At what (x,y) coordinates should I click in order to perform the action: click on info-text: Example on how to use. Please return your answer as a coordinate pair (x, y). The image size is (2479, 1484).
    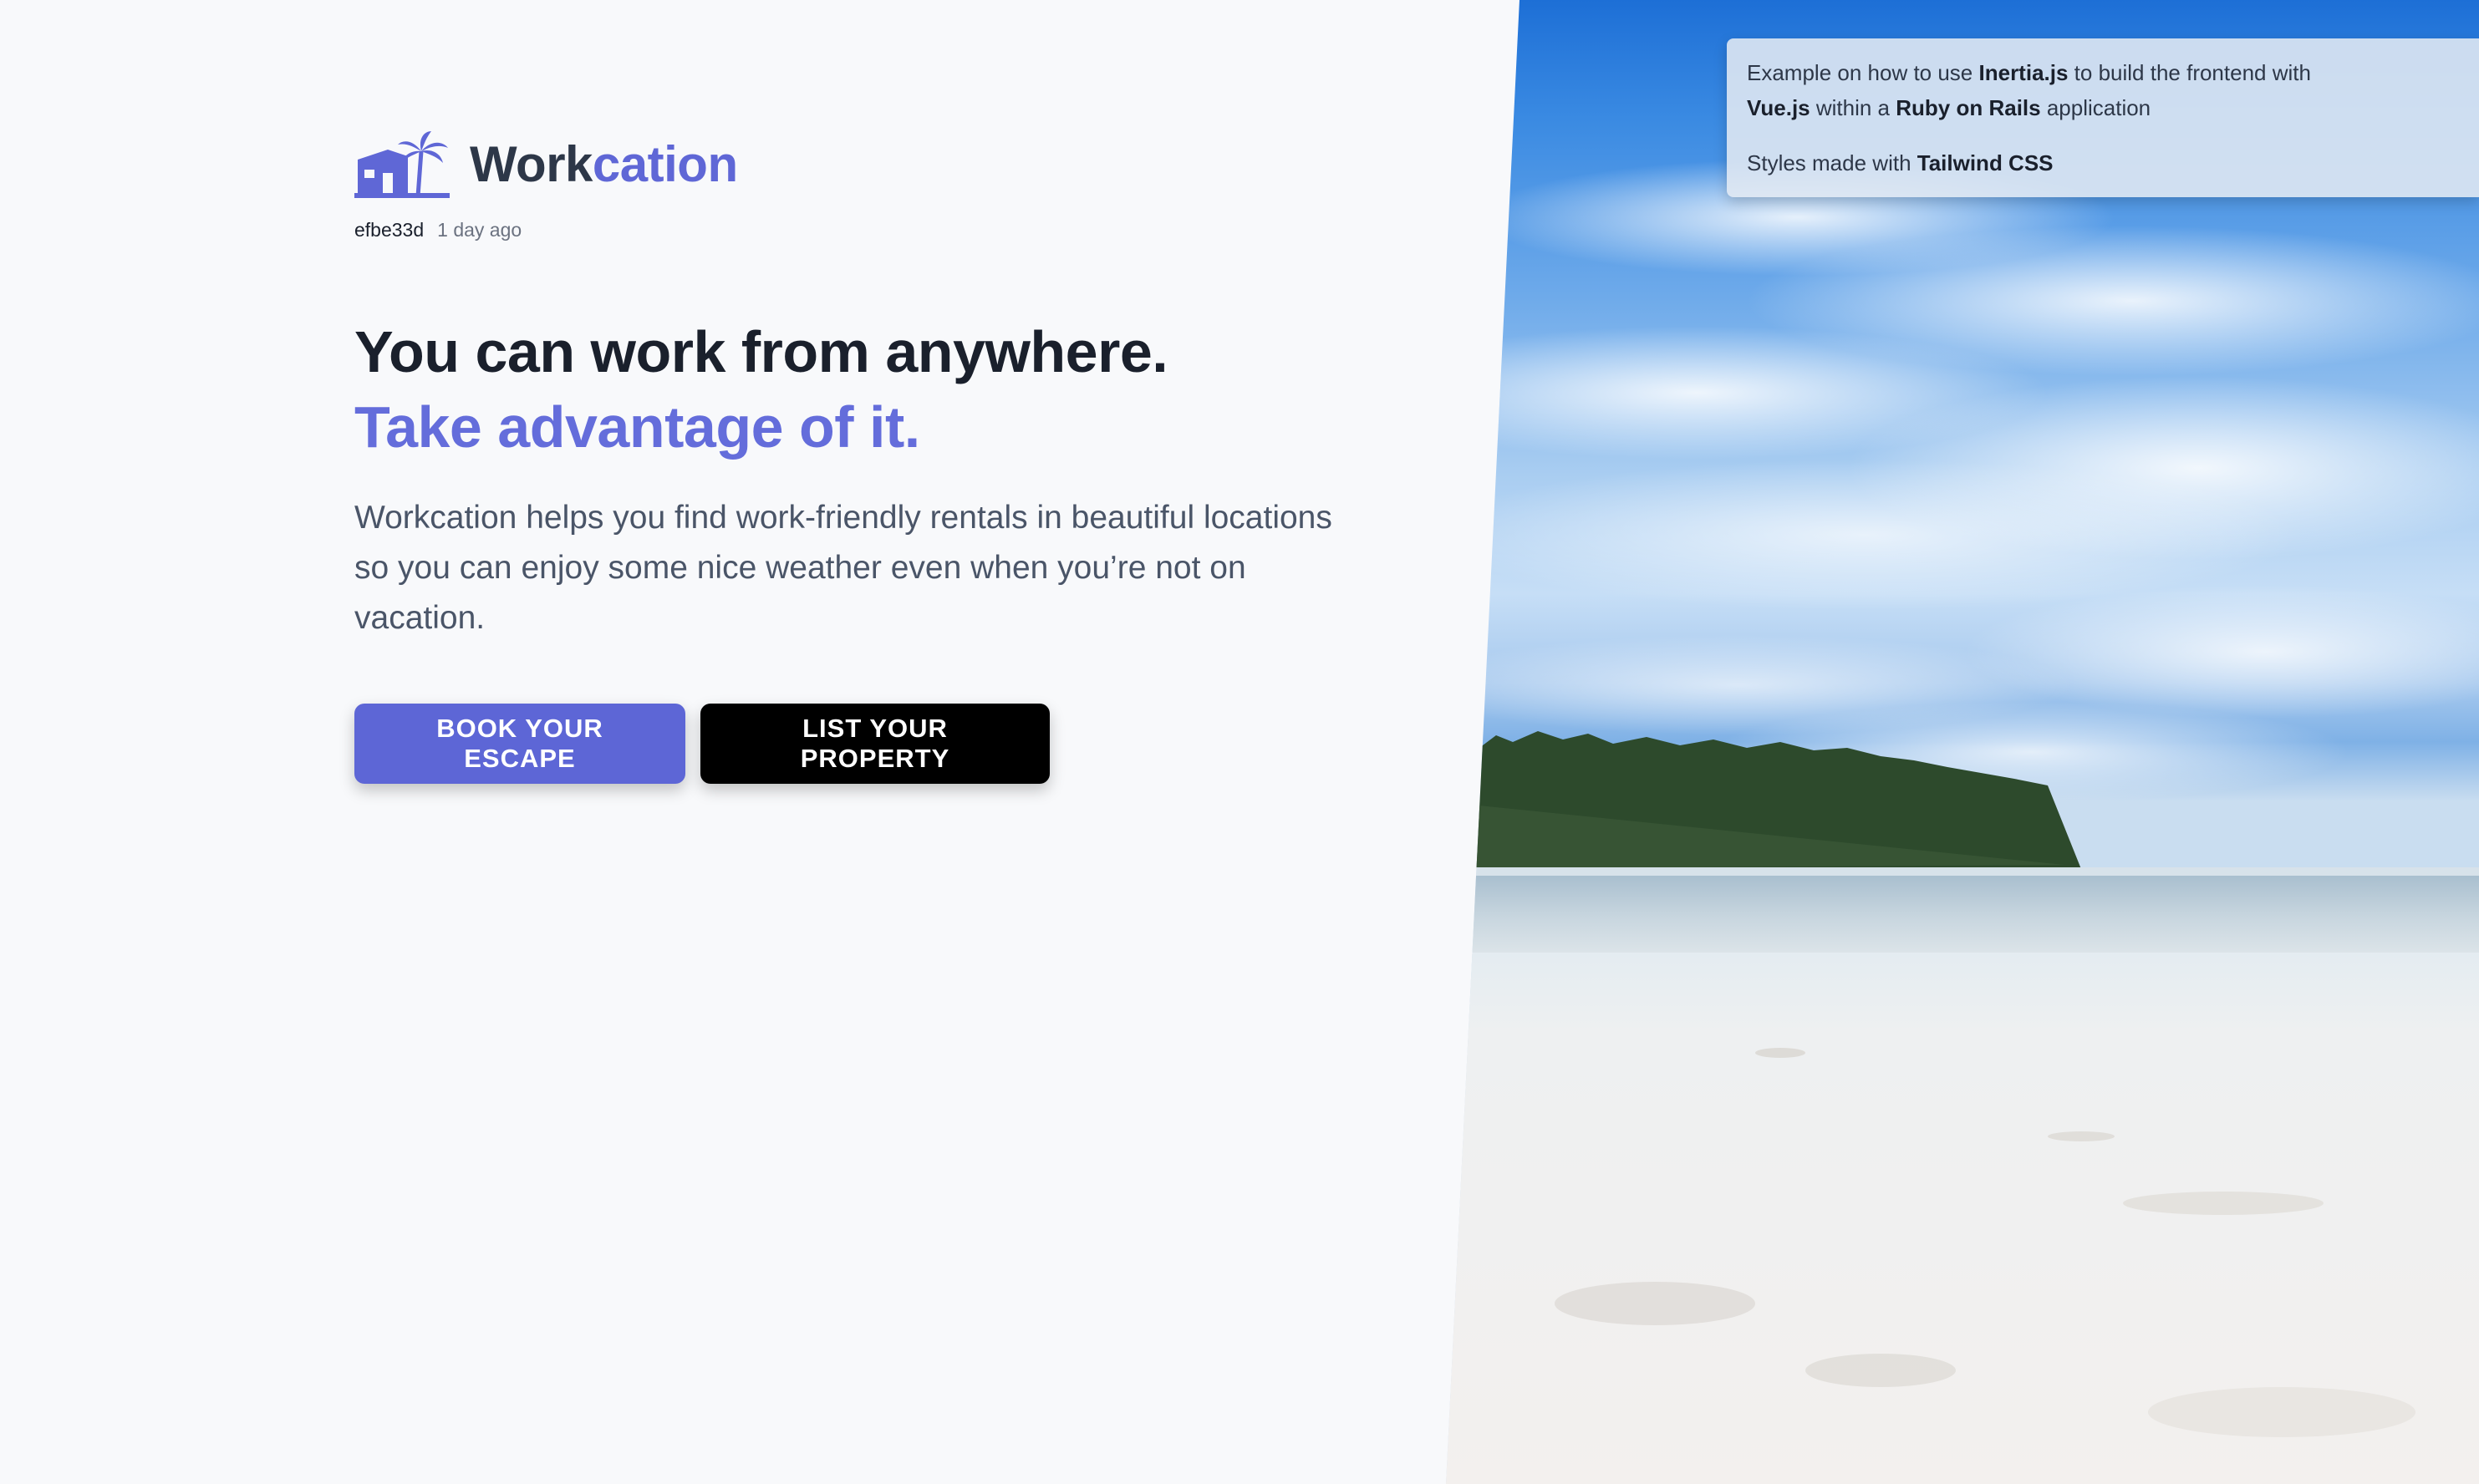
    Looking at the image, I should click on (1863, 72).